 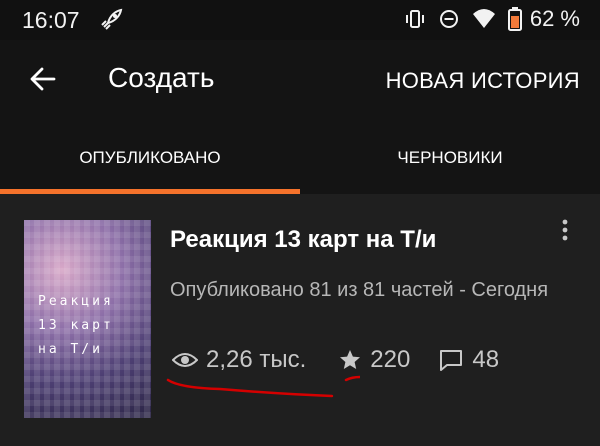 What do you see at coordinates (51, 20) in the screenshot?
I see `status-time: 16:07` at bounding box center [51, 20].